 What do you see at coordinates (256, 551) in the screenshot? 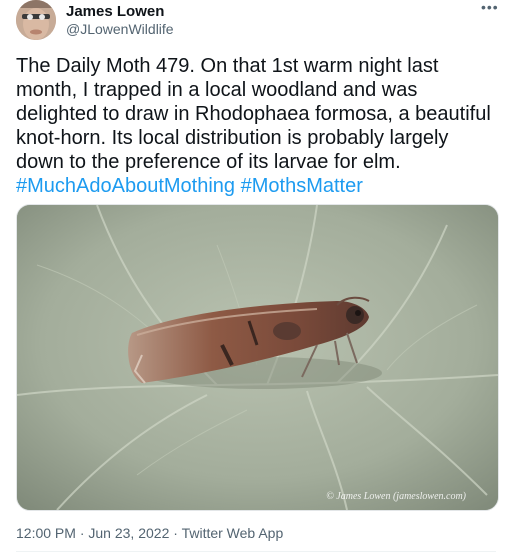
I see `divider` at bounding box center [256, 551].